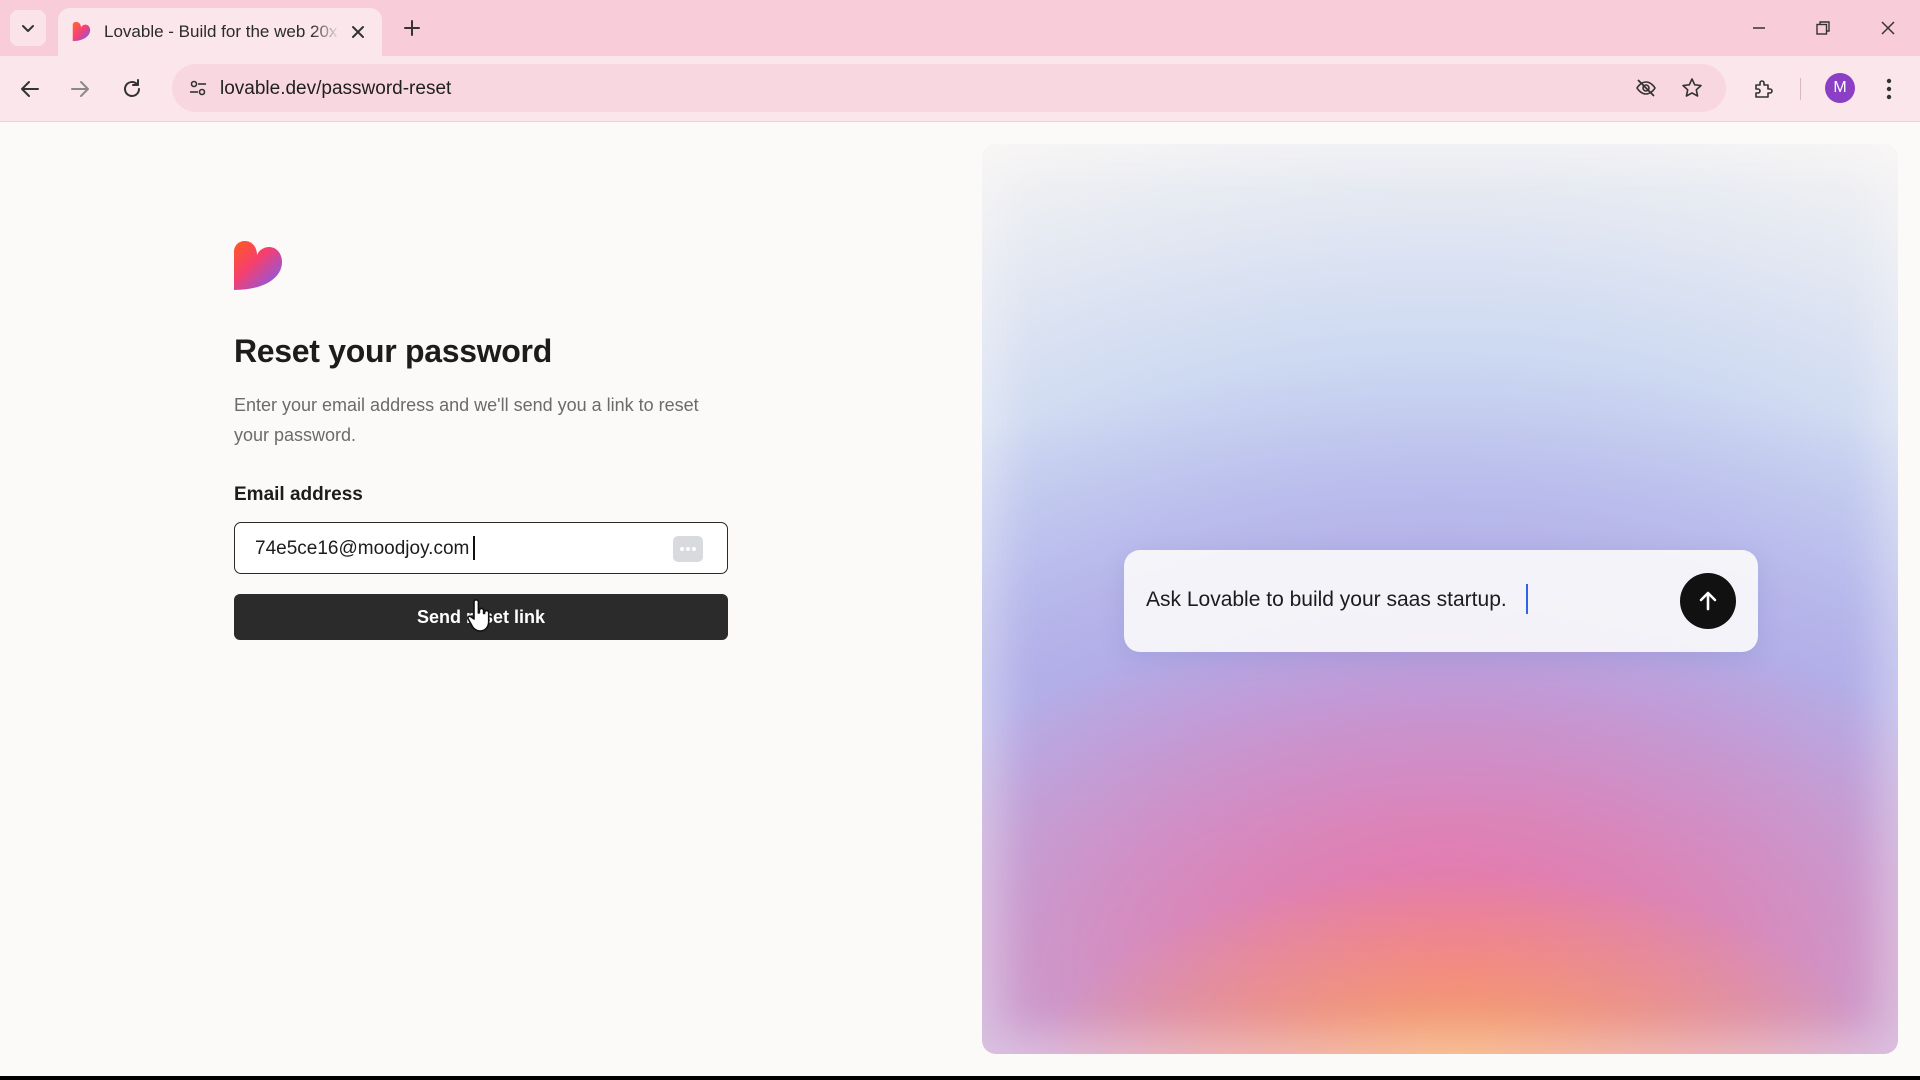 The width and height of the screenshot is (1920, 1080). I want to click on browser-toolbar: lovable.dev/password-reset, so click(960, 89).